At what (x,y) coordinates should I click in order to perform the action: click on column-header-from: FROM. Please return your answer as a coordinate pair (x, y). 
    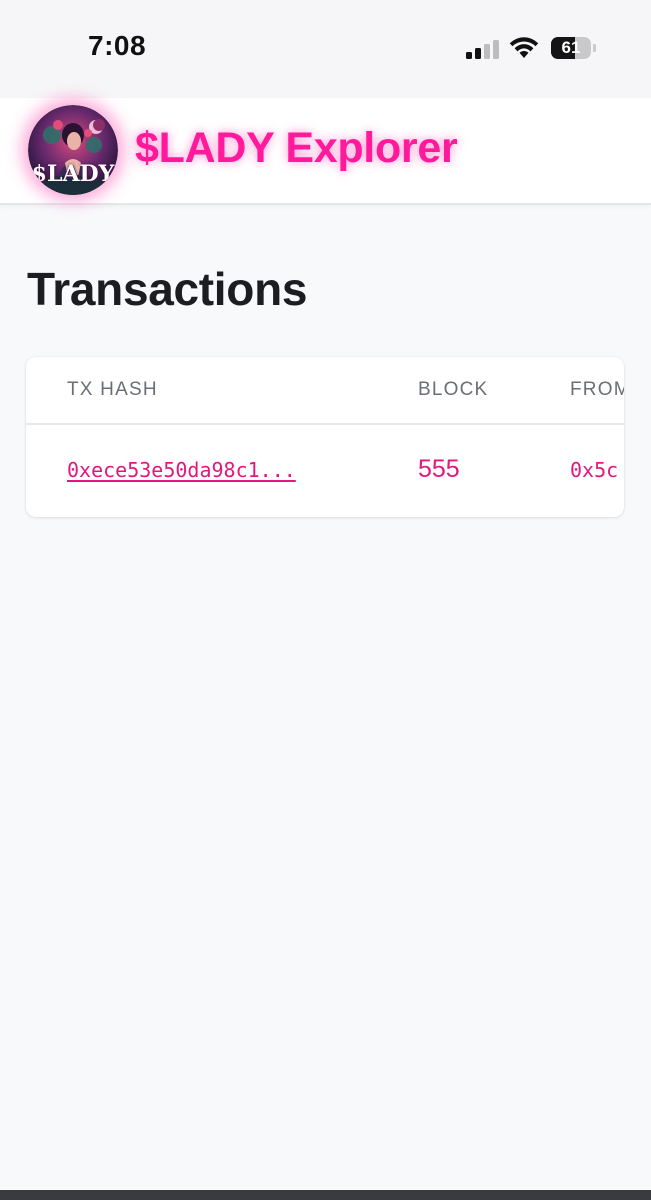
    Looking at the image, I should click on (597, 389).